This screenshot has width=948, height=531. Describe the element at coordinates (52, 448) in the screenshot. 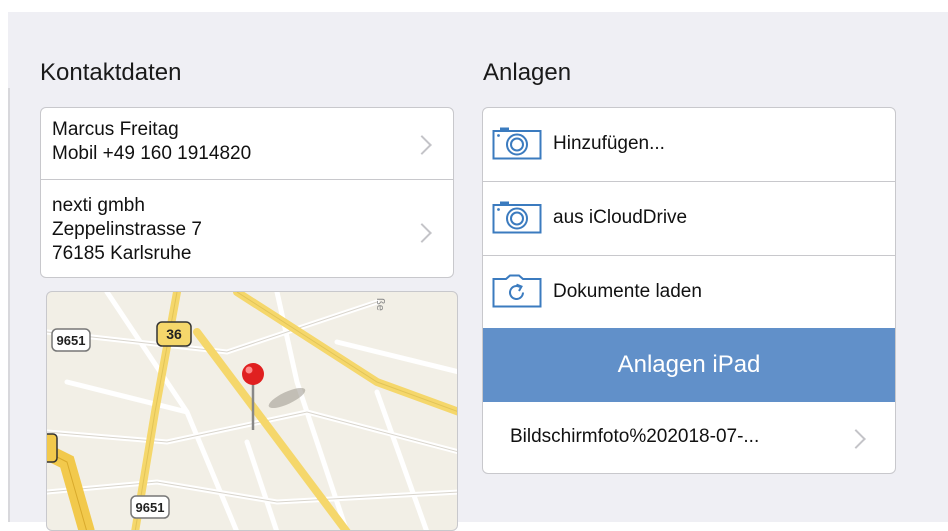

I see `highway-shield` at that location.